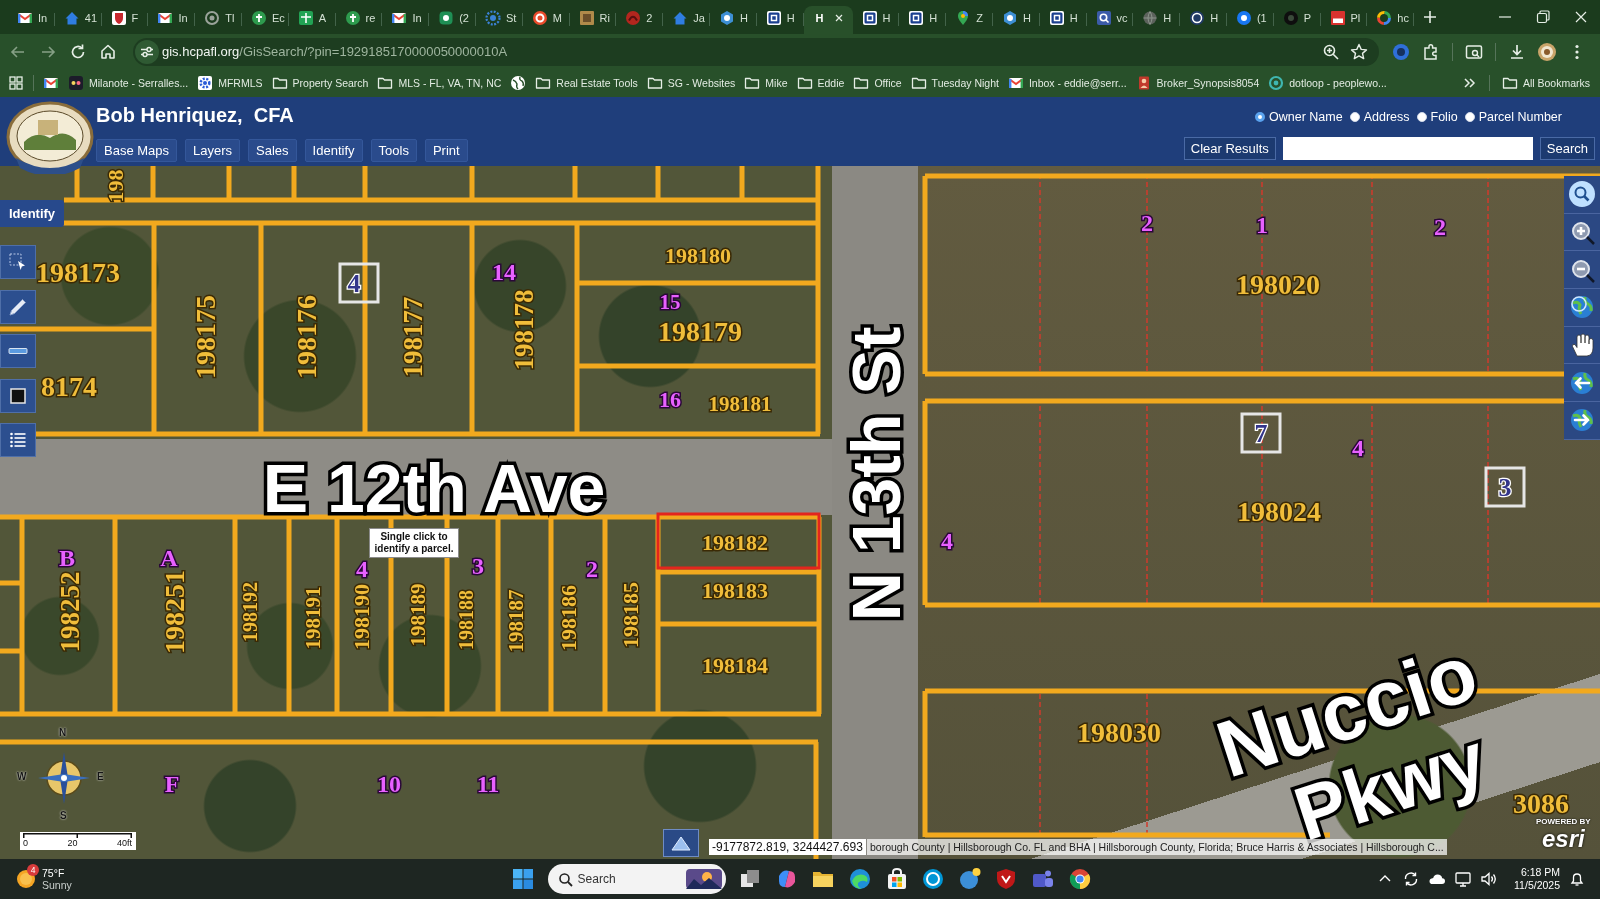  What do you see at coordinates (1279, 511) in the screenshot?
I see `parcel-number: 198024` at bounding box center [1279, 511].